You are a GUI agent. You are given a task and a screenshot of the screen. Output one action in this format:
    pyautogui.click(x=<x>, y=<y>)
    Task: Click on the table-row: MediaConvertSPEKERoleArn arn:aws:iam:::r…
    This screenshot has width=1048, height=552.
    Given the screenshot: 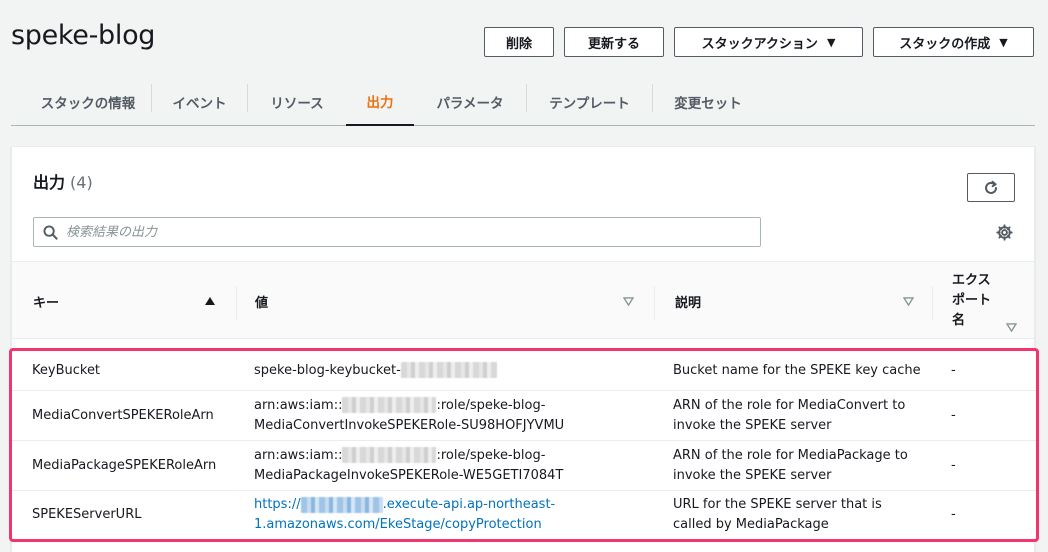 What is the action you would take?
    pyautogui.click(x=524, y=416)
    